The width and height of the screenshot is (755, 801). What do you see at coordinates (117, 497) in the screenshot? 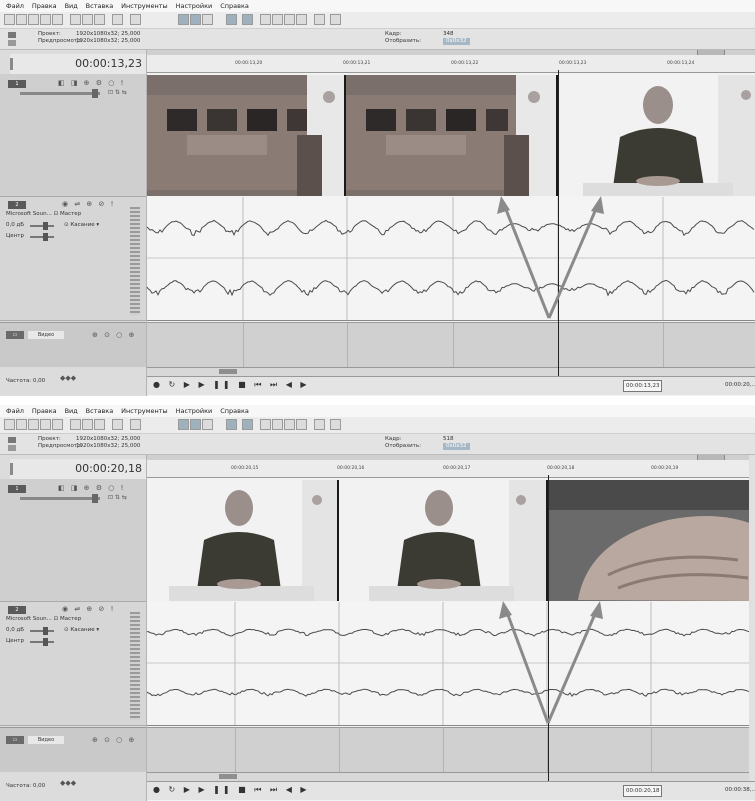
I see `motion-icon: ⊡ ⇅ ⇆` at bounding box center [117, 497].